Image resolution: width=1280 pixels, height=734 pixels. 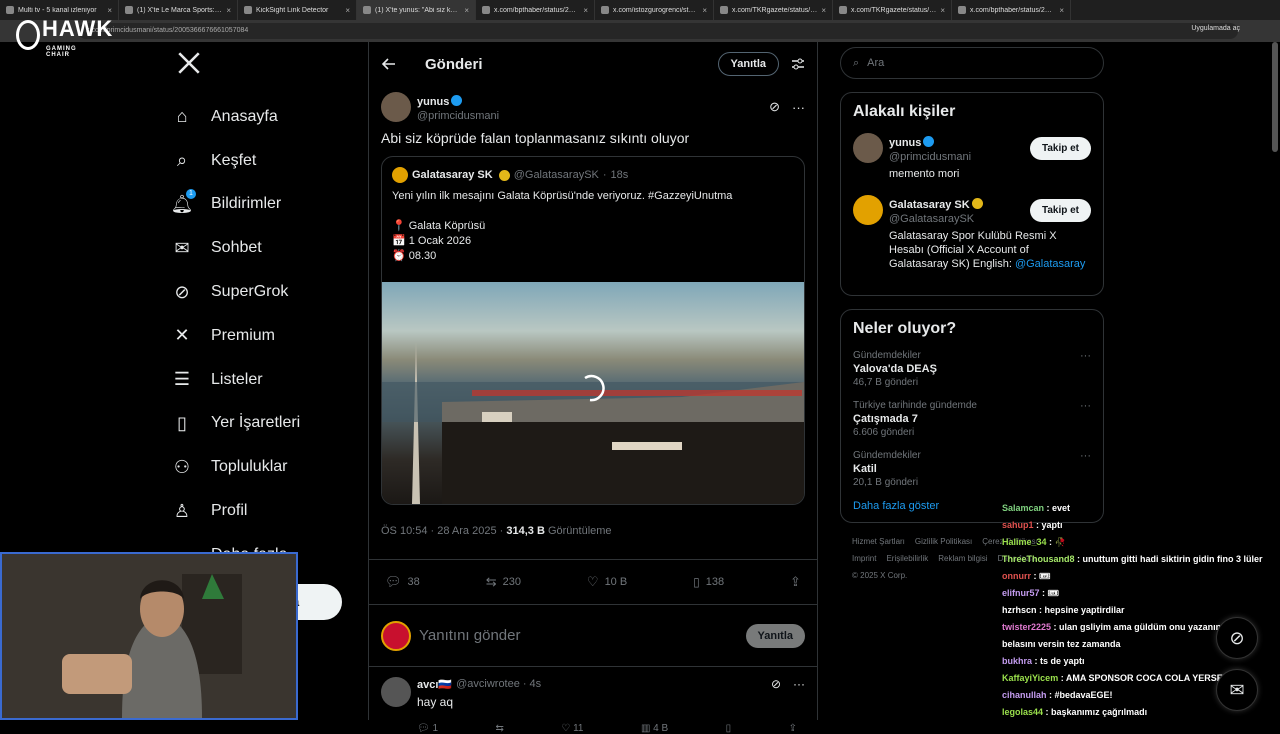 I want to click on footer-link: © 2025 X Corp., so click(x=879, y=575).